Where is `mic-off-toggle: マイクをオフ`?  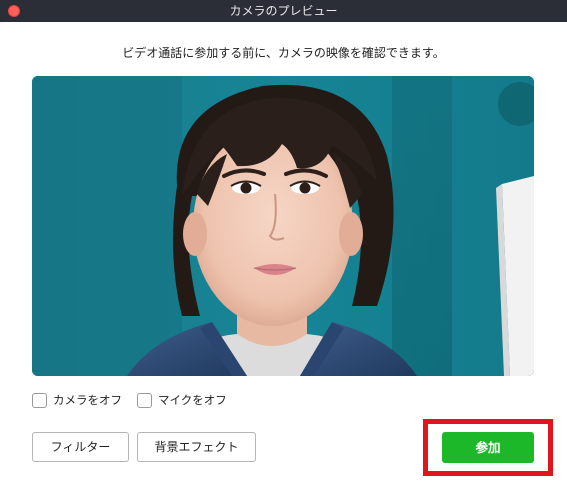 mic-off-toggle: マイクをオフ is located at coordinates (182, 400).